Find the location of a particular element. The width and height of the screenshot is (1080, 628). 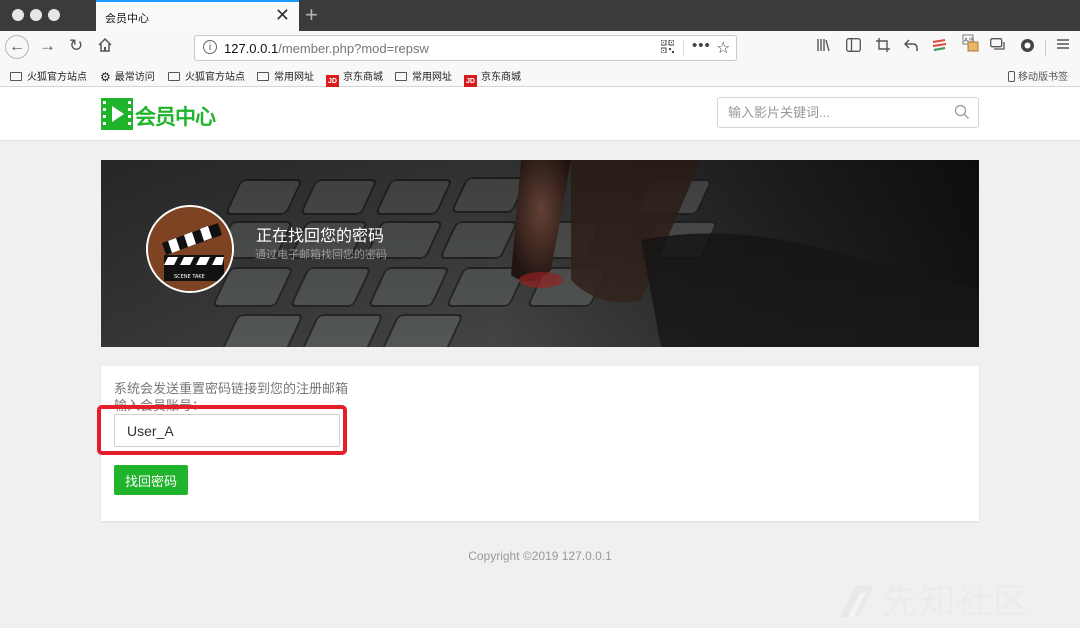

undo-icon is located at coordinates (910, 46).